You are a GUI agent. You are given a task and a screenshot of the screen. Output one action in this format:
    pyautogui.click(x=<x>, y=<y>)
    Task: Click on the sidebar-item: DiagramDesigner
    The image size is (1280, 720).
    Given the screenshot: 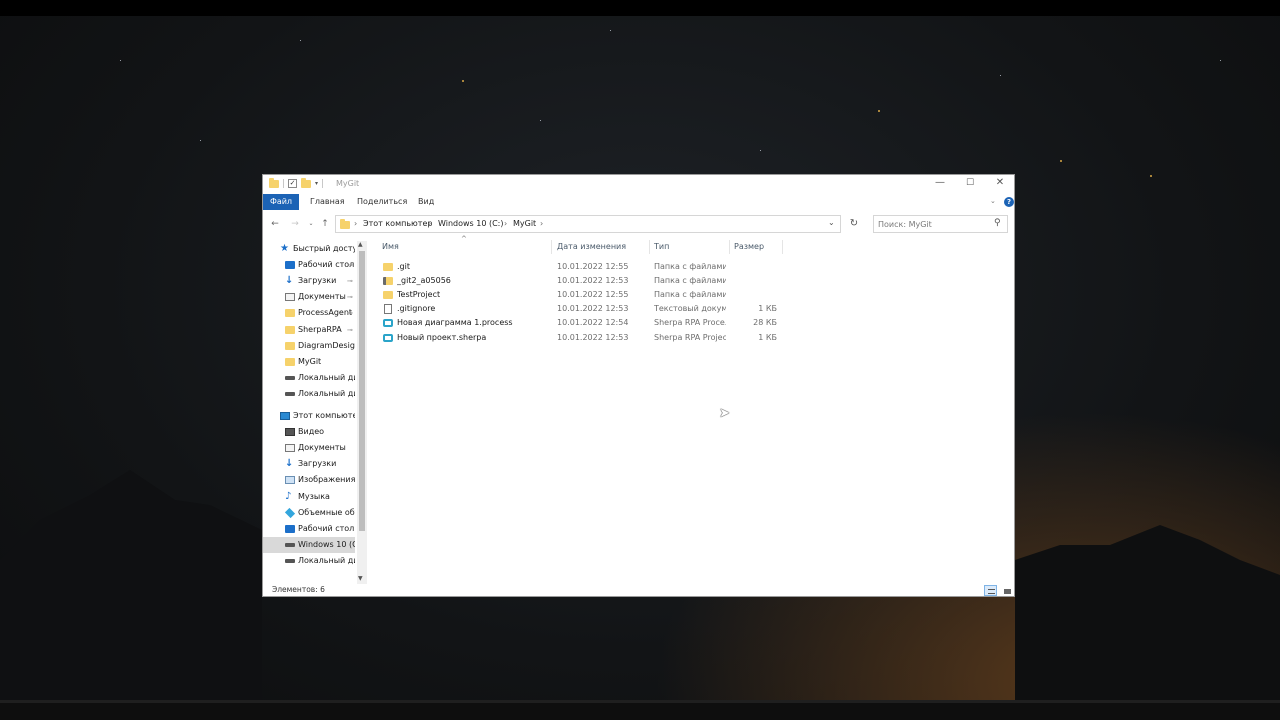 What is the action you would take?
    pyautogui.click(x=309, y=346)
    